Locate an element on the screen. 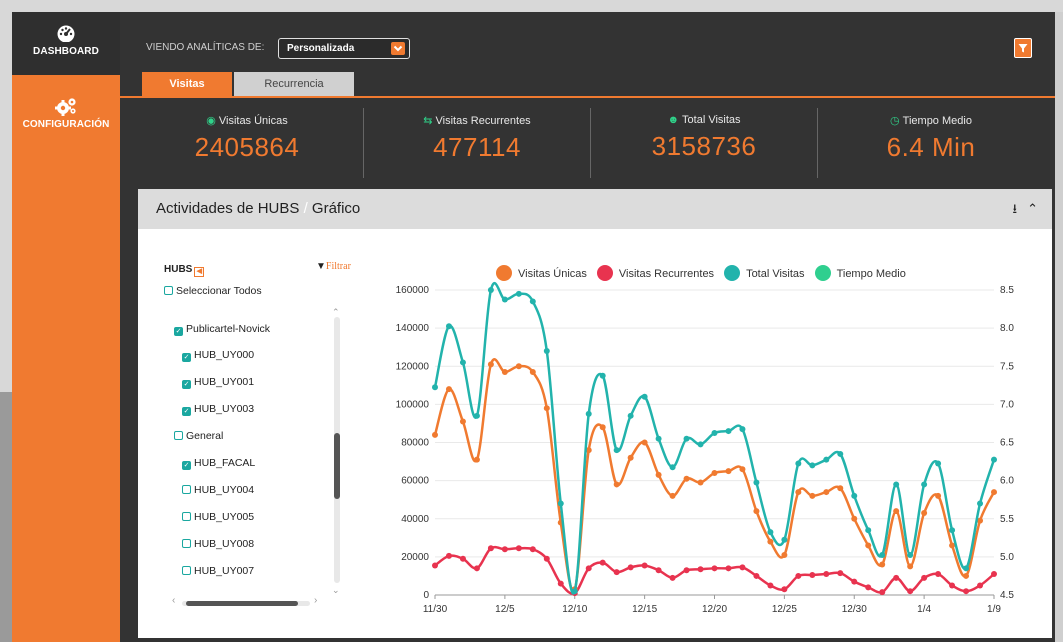 This screenshot has width=1063, height=642. stat-total-visitas: ☻ Total Visitas 3158736 is located at coordinates (704, 145).